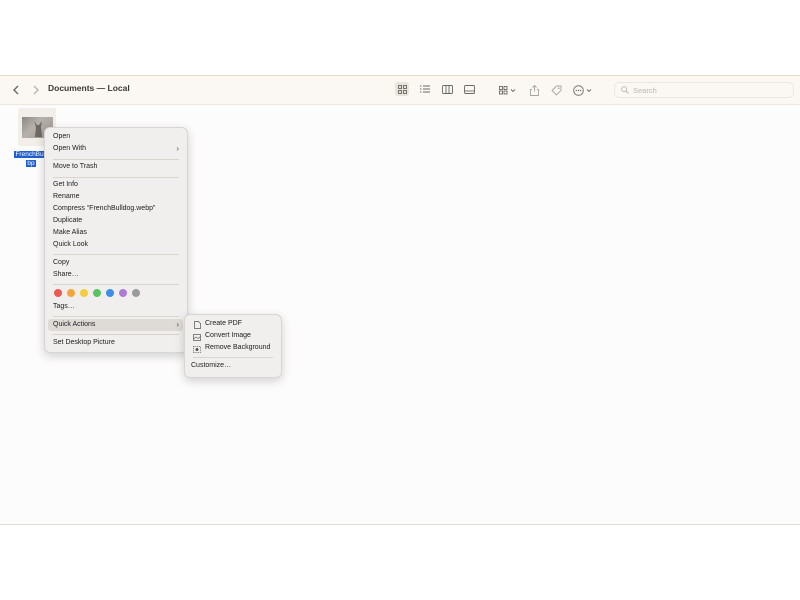 The height and width of the screenshot is (600, 800). I want to click on tag-icon, so click(555, 90).